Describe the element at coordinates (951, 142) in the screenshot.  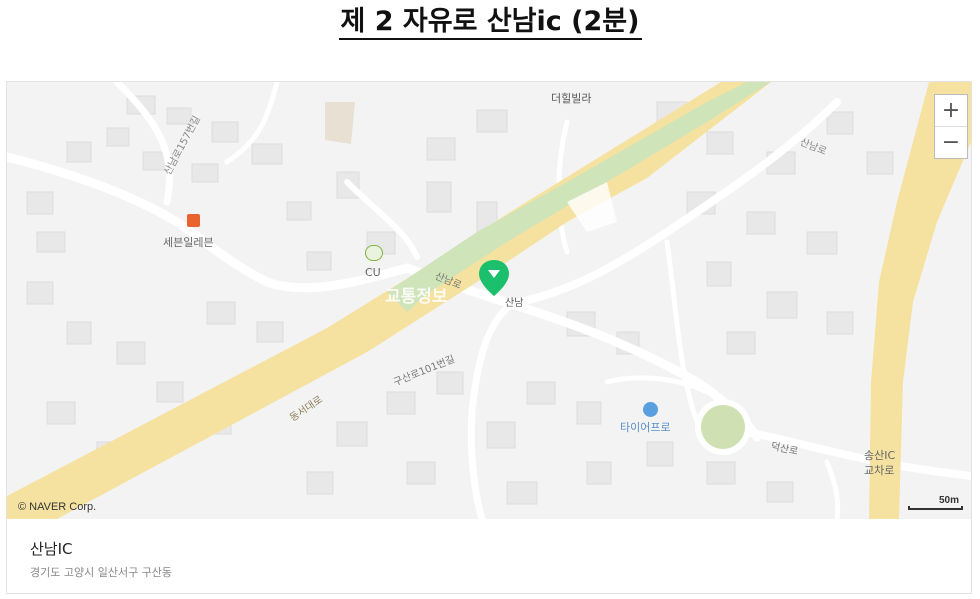
I see `zoom-out-button: −` at that location.